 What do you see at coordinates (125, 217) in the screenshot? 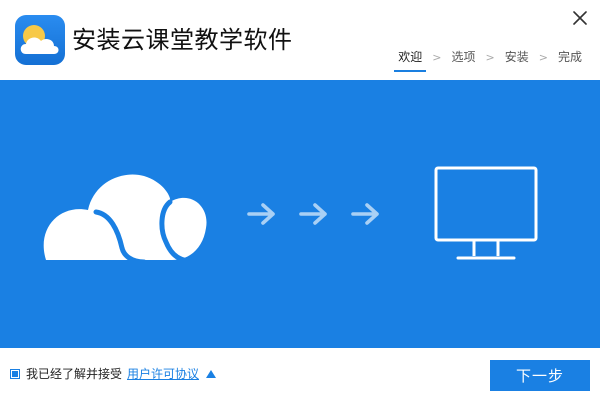
I see `cloud-icon` at bounding box center [125, 217].